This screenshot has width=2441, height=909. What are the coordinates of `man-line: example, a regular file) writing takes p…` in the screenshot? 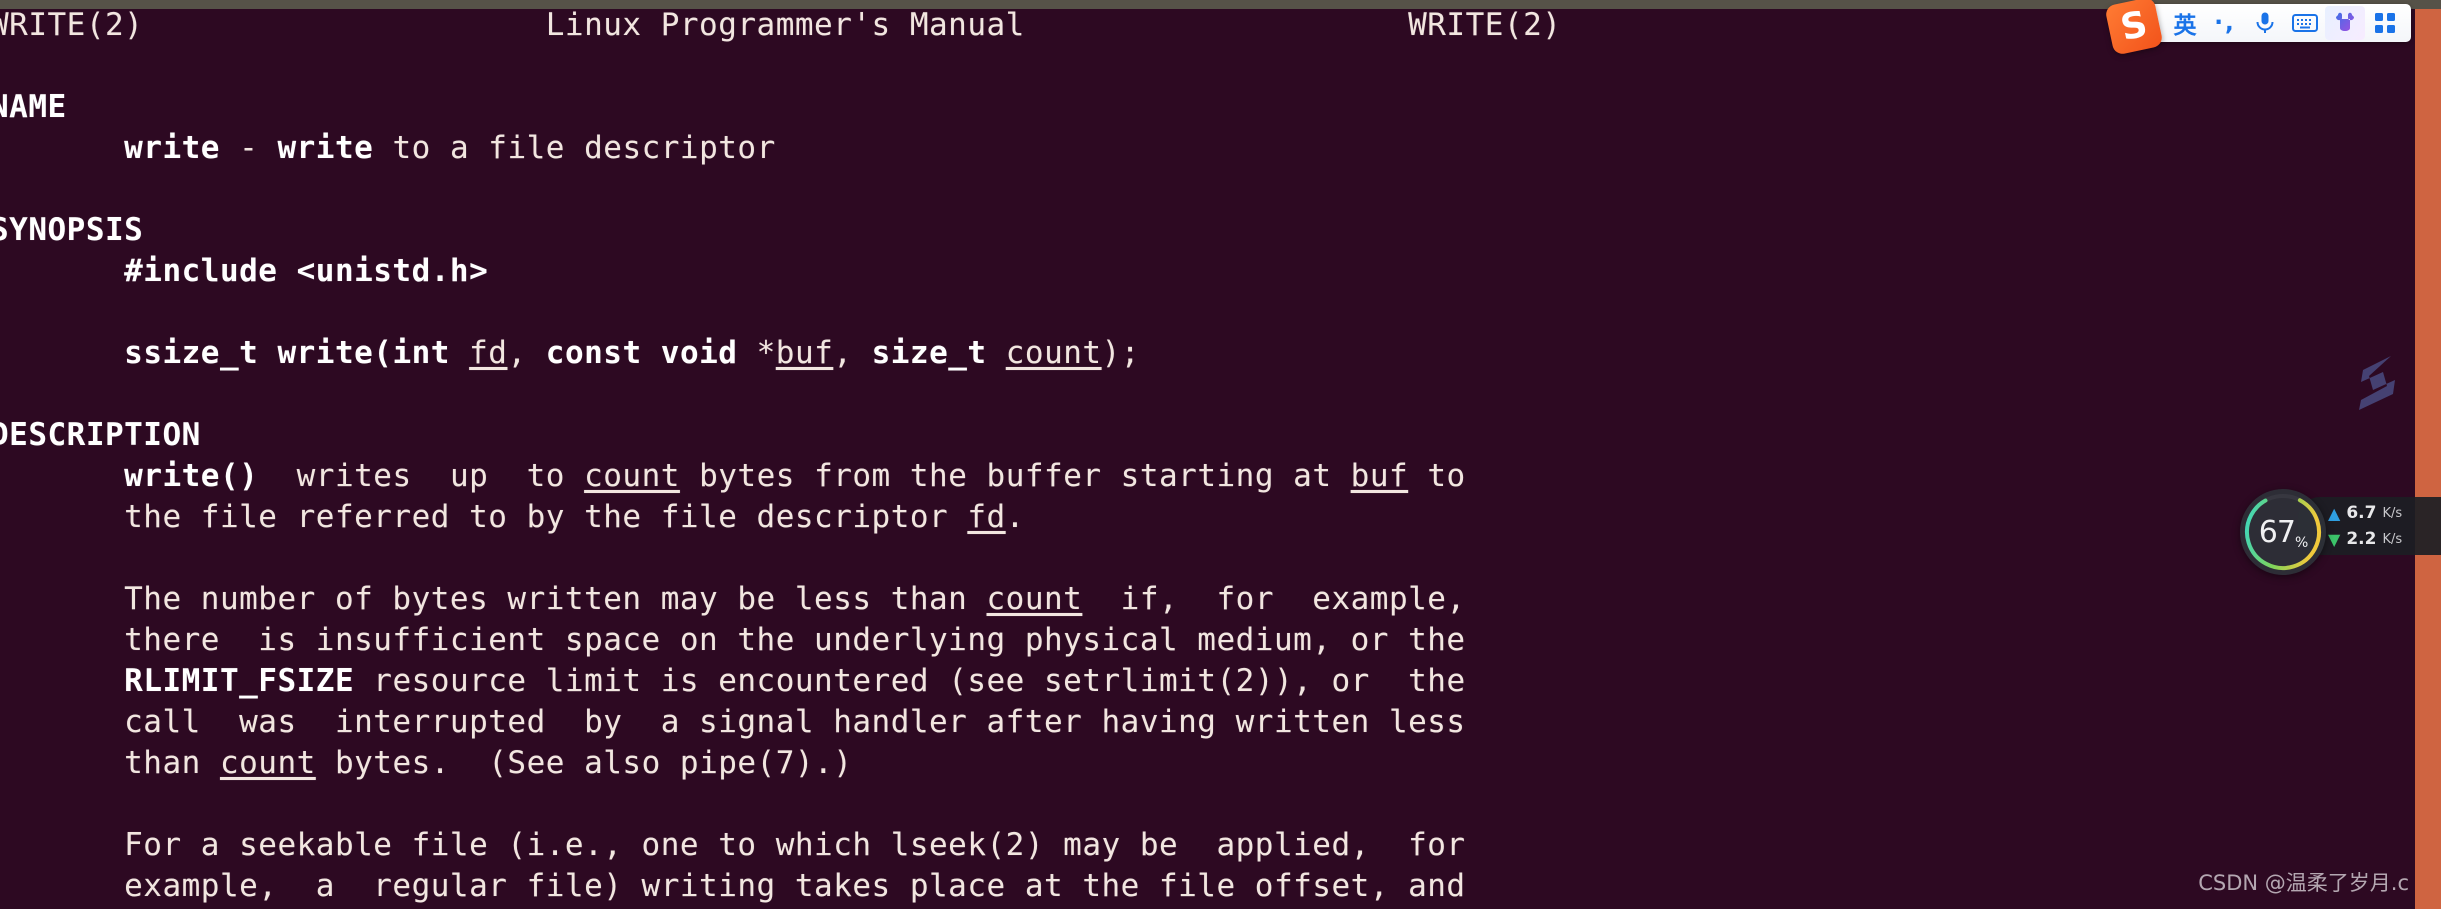 It's located at (733, 886).